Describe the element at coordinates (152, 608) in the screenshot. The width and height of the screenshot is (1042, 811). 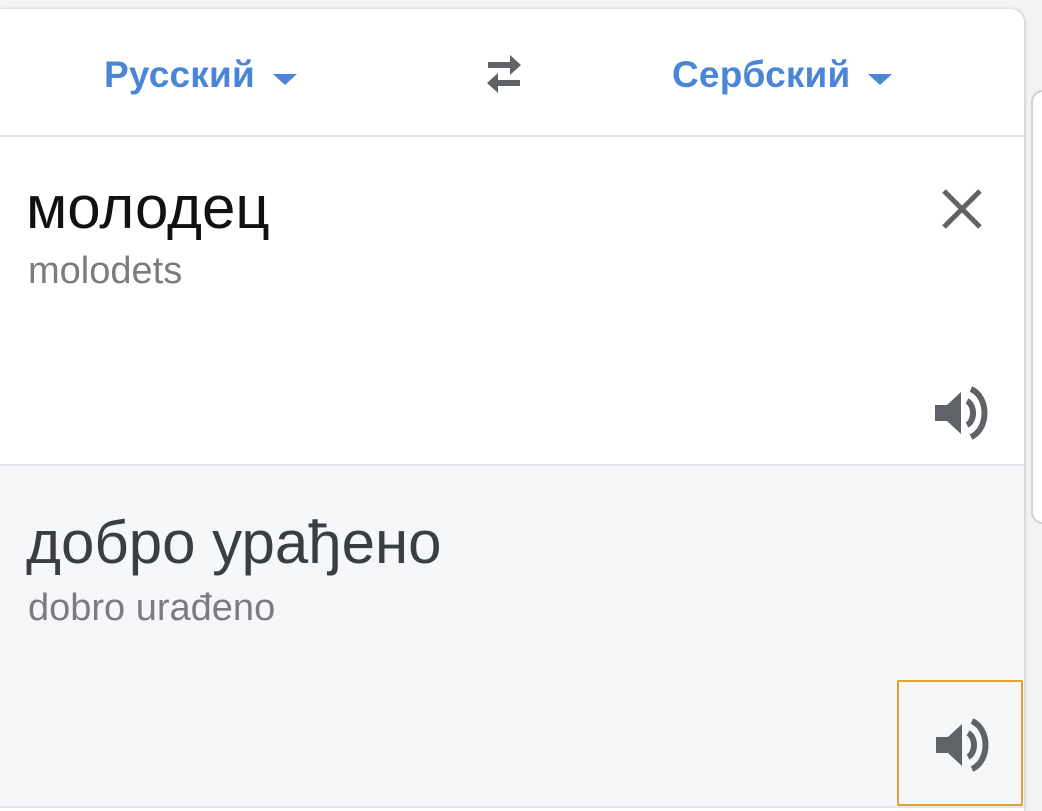
I see `translation-transliteration: dobro urađeno` at that location.